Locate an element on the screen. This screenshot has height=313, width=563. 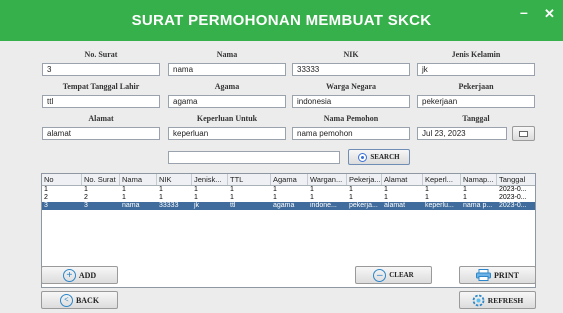
column-header: TTL is located at coordinates (249, 179).